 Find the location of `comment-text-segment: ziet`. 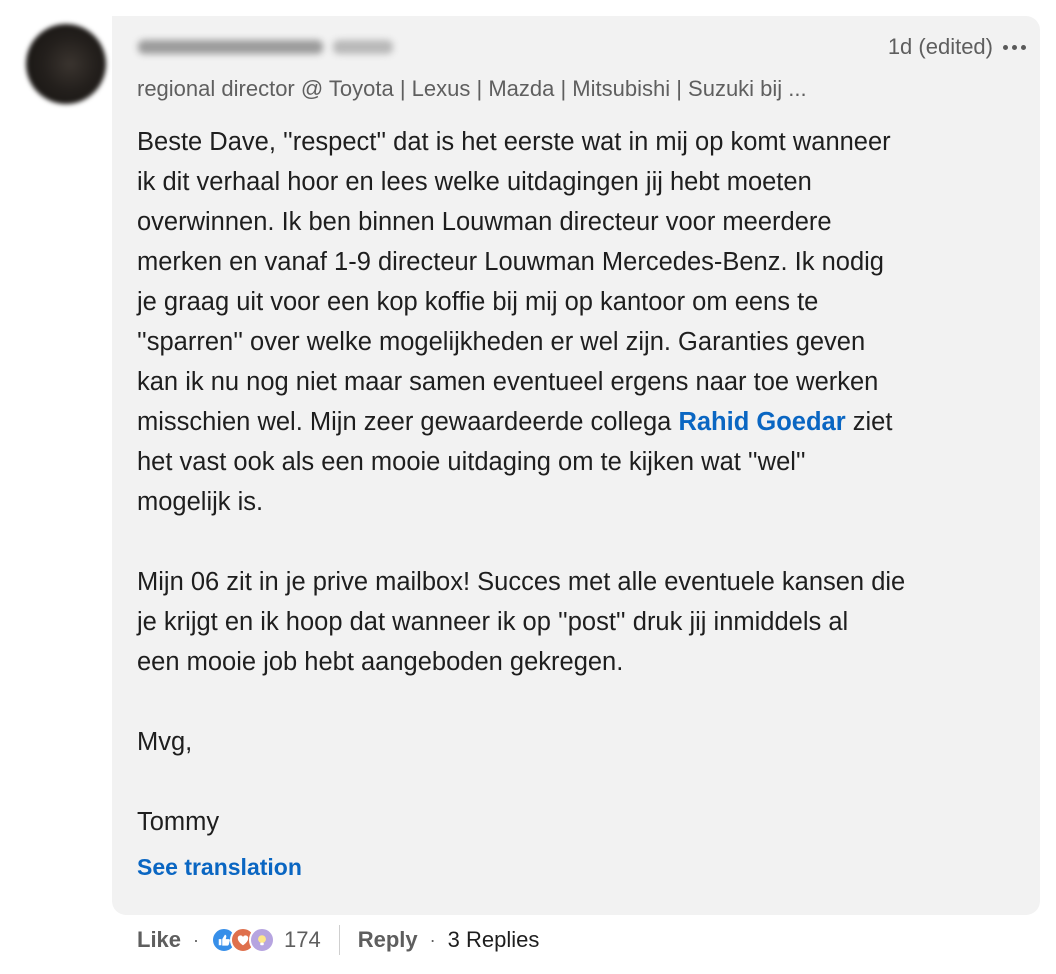

comment-text-segment: ziet is located at coordinates (869, 422).